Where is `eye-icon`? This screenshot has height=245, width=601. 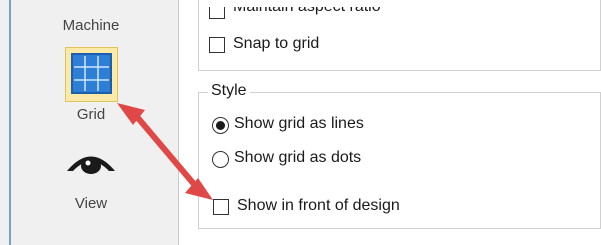
eye-icon is located at coordinates (91, 161).